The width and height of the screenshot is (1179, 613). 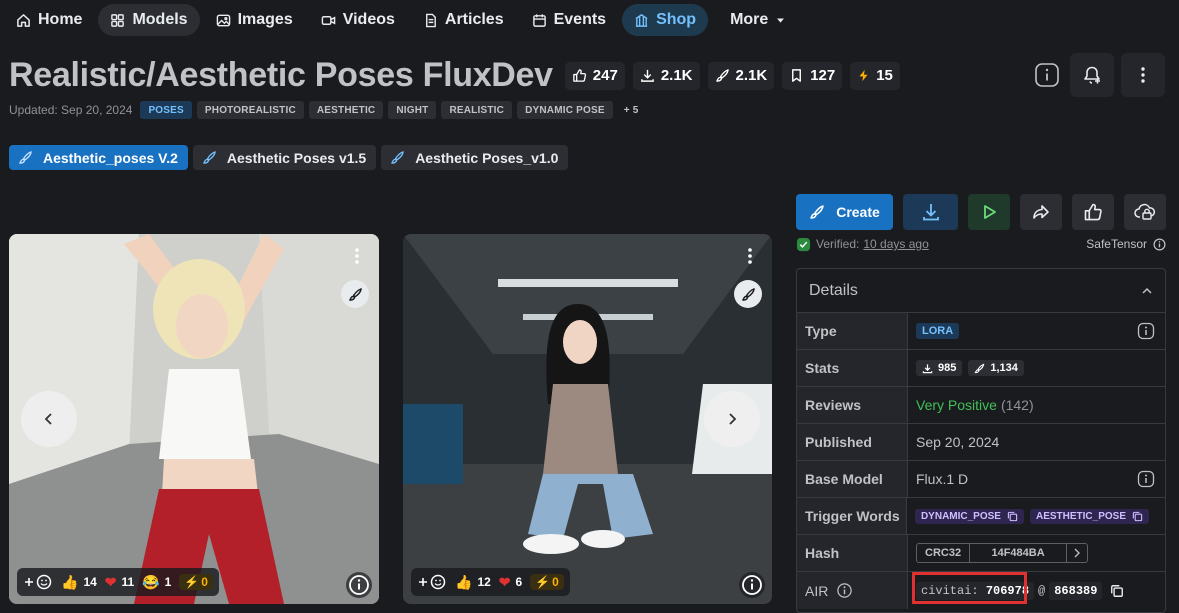 I want to click on verified-shield-icon, so click(x=803, y=244).